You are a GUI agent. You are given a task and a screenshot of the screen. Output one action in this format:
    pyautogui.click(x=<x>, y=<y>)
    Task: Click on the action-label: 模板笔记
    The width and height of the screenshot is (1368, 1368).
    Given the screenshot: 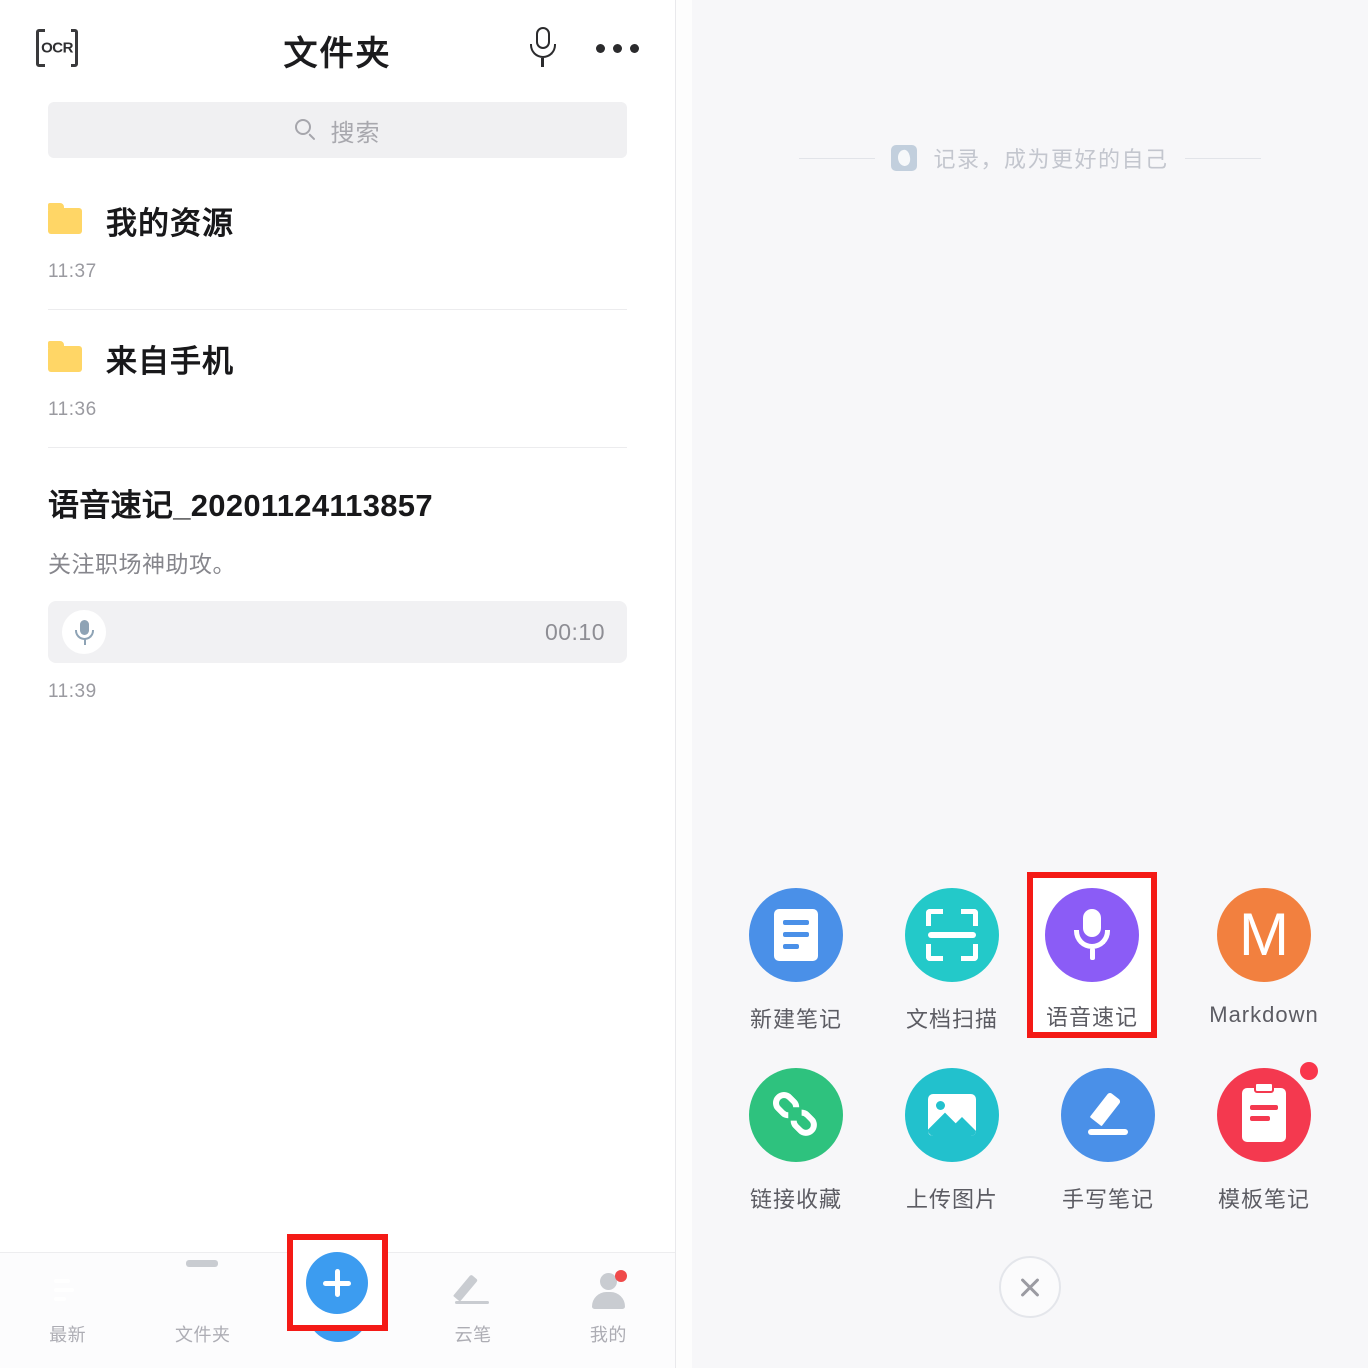 What is the action you would take?
    pyautogui.click(x=1263, y=1199)
    